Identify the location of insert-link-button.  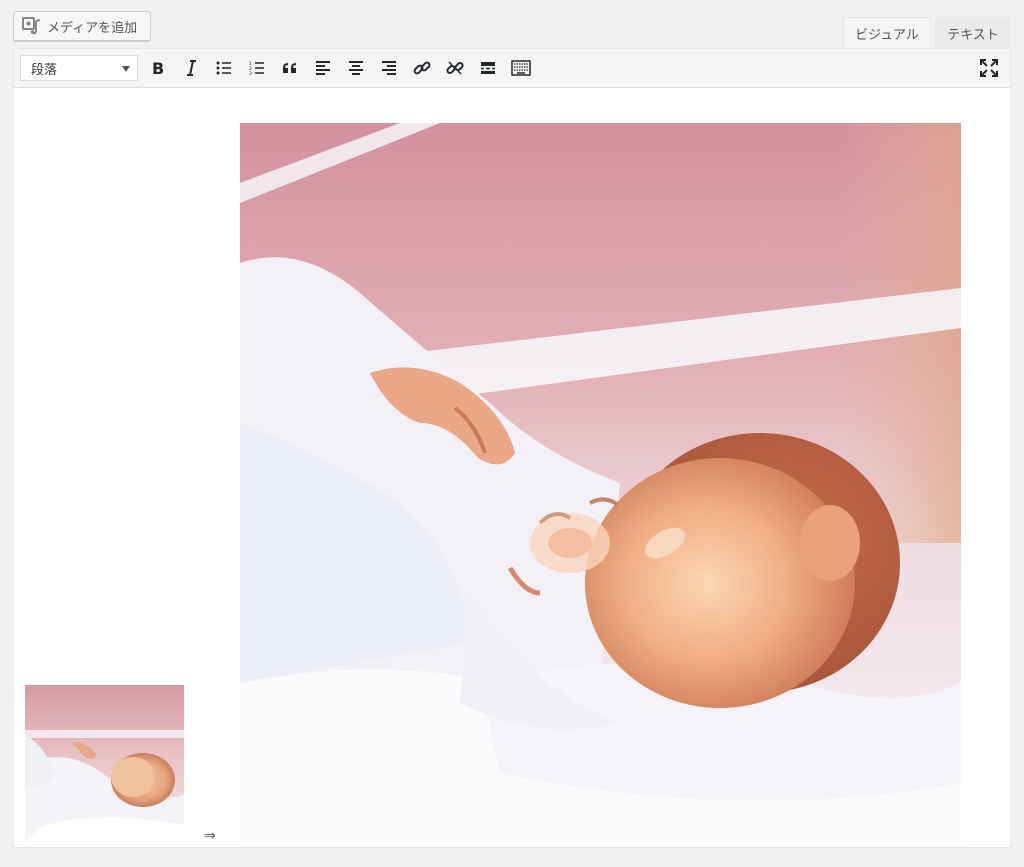
(422, 68).